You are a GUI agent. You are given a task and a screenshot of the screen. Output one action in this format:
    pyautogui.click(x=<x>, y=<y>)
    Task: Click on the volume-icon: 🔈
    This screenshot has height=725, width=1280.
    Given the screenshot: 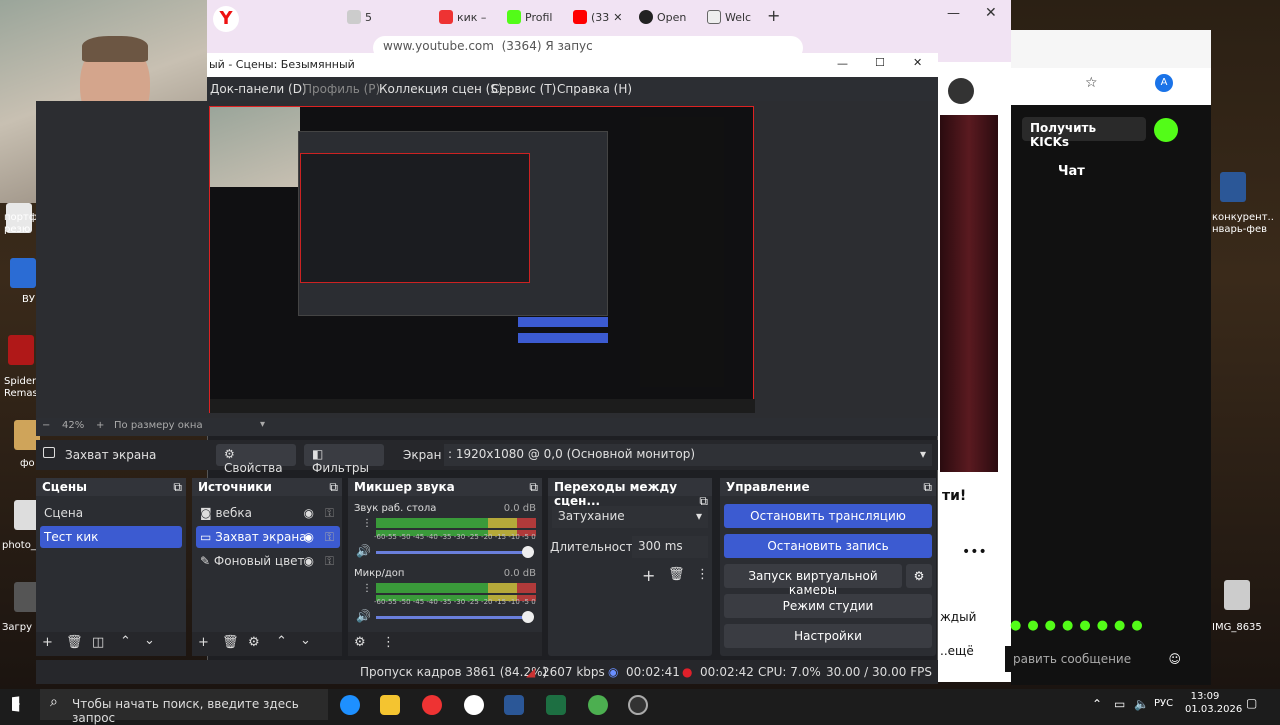 What is the action you would take?
    pyautogui.click(x=1141, y=704)
    